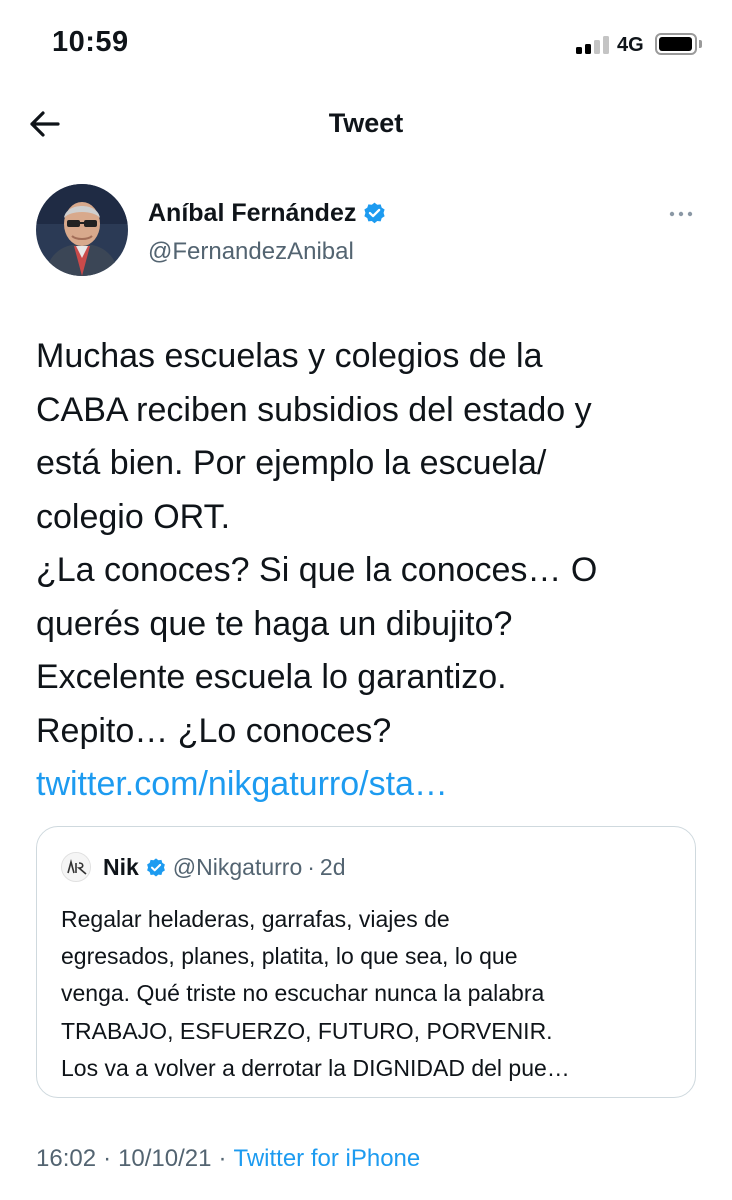  What do you see at coordinates (307, 1030) in the screenshot?
I see `quote-text-line: TRABAJO, ESFUERZO, FUTURO, PORVENIR.` at bounding box center [307, 1030].